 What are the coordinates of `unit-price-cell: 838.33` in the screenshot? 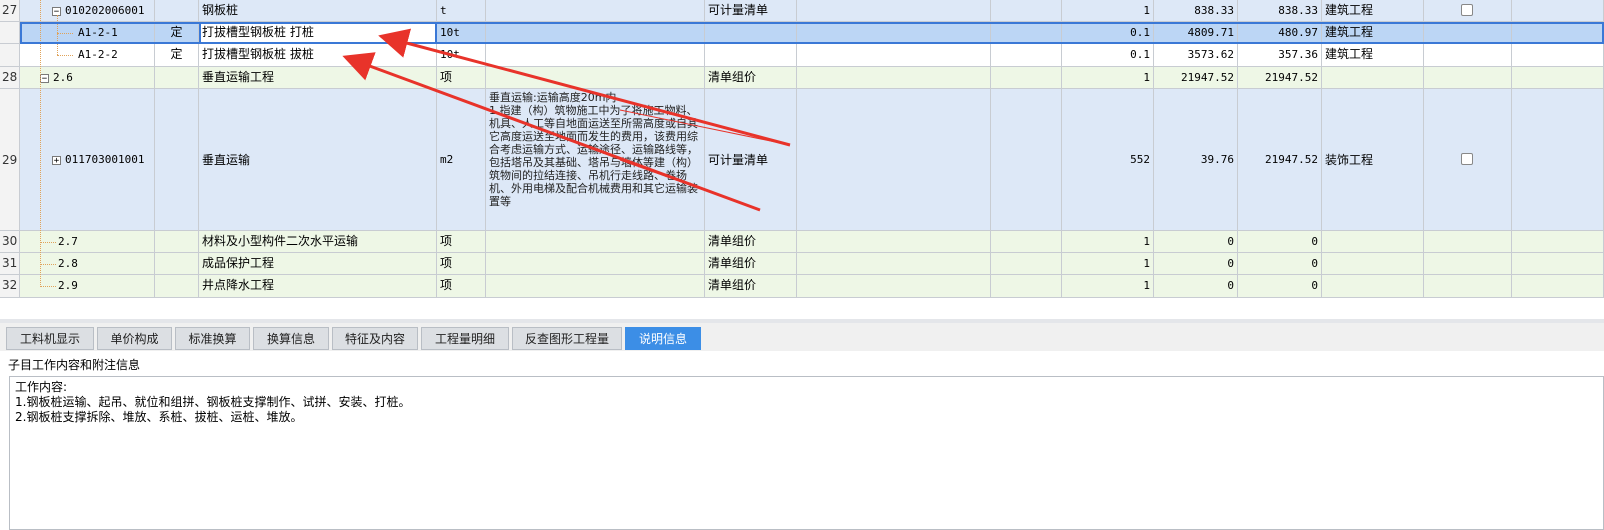 It's located at (1196, 11).